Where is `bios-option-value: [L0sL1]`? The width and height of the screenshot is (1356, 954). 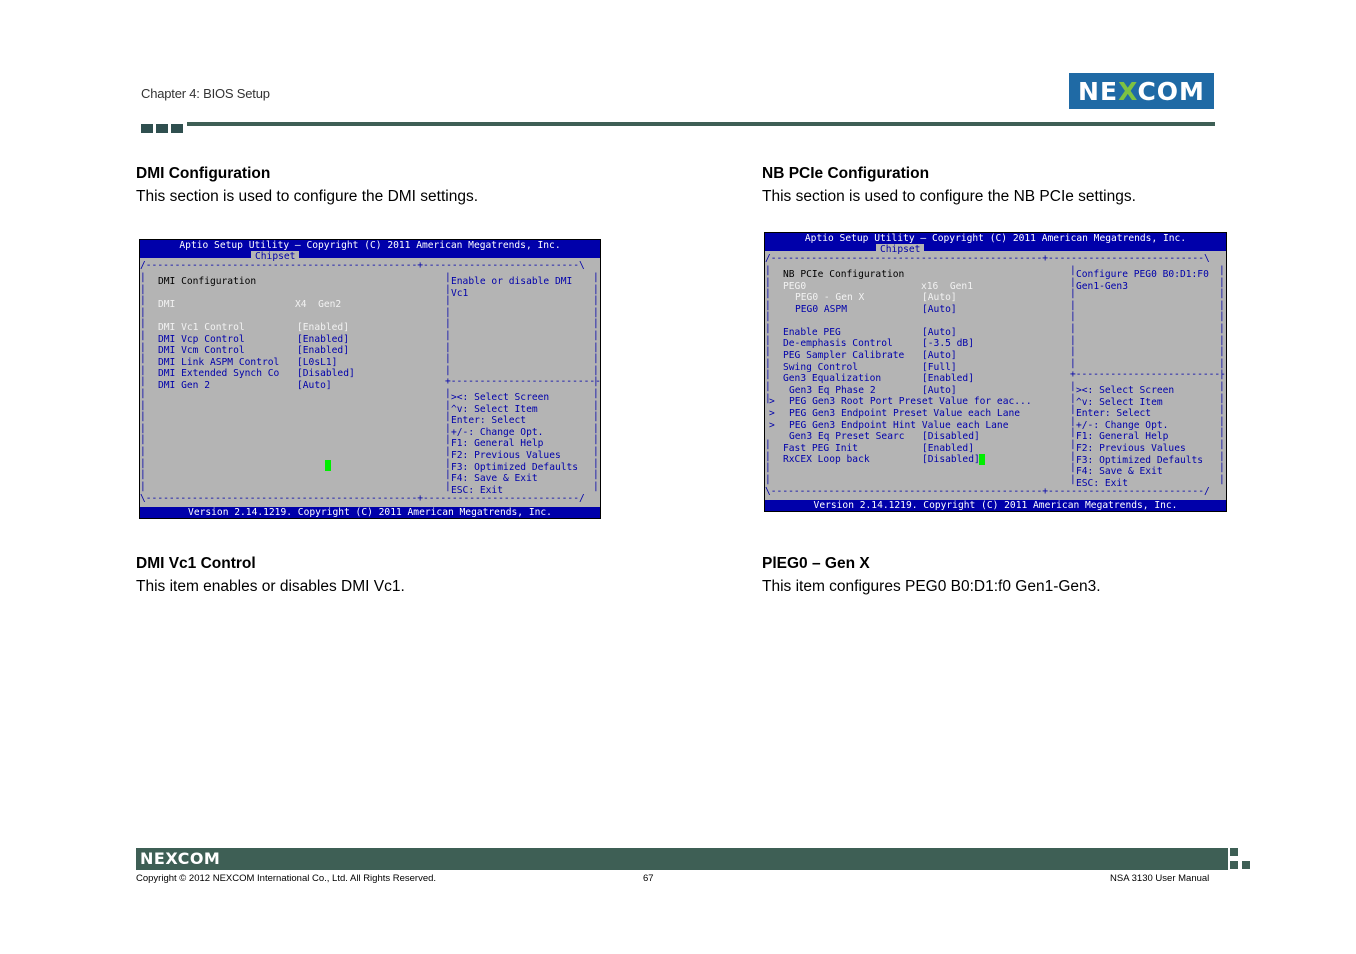 bios-option-value: [L0sL1] is located at coordinates (317, 363).